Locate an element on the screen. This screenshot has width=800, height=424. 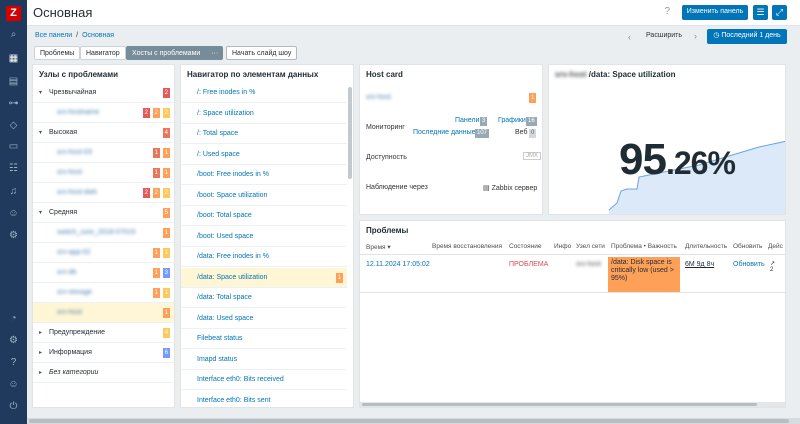
latest-data-link: Последние данные is located at coordinates (444, 132).